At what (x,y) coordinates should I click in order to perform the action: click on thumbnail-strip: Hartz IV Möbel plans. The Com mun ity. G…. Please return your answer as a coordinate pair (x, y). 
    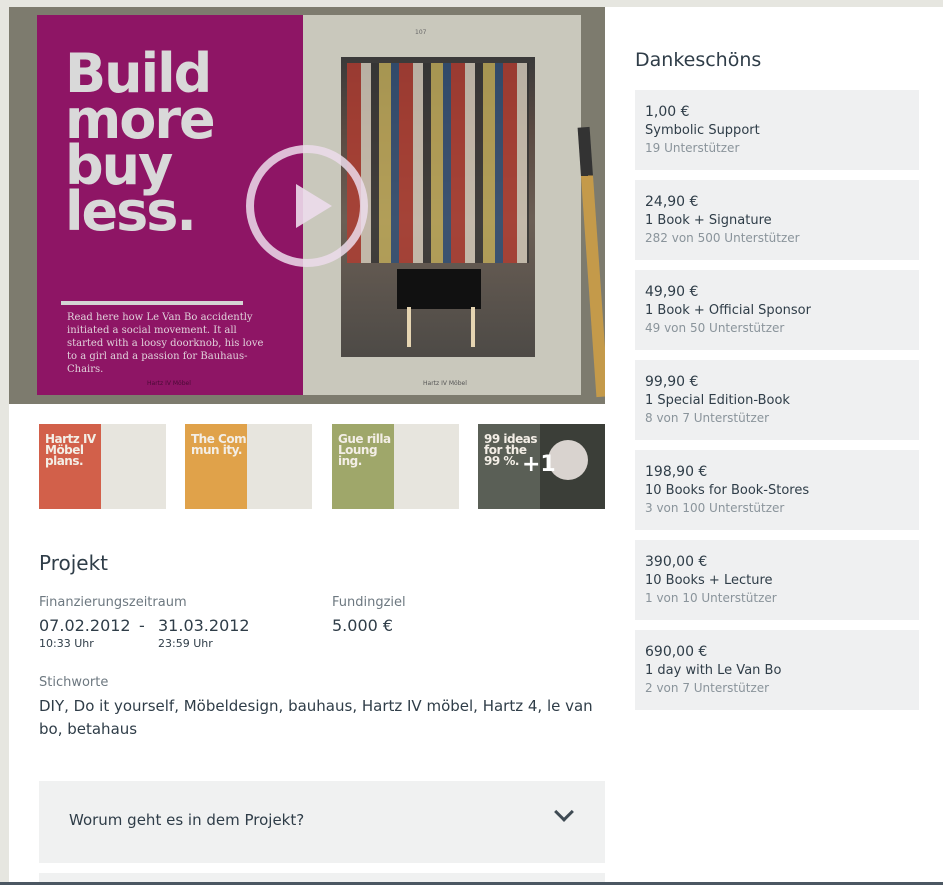
    Looking at the image, I should click on (322, 466).